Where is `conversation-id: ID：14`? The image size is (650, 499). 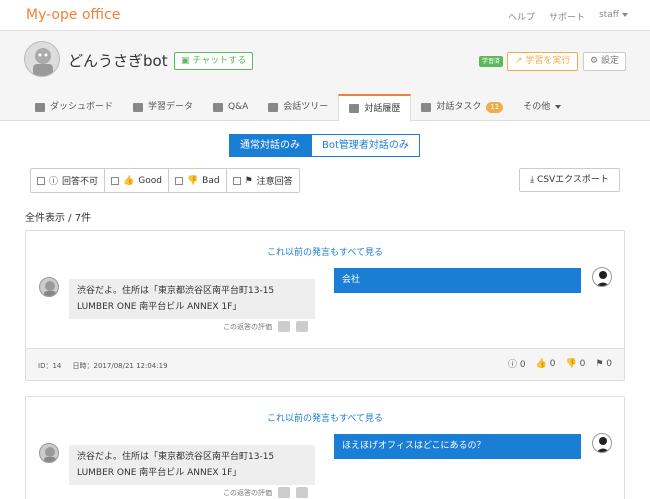
conversation-id: ID：14 is located at coordinates (50, 366).